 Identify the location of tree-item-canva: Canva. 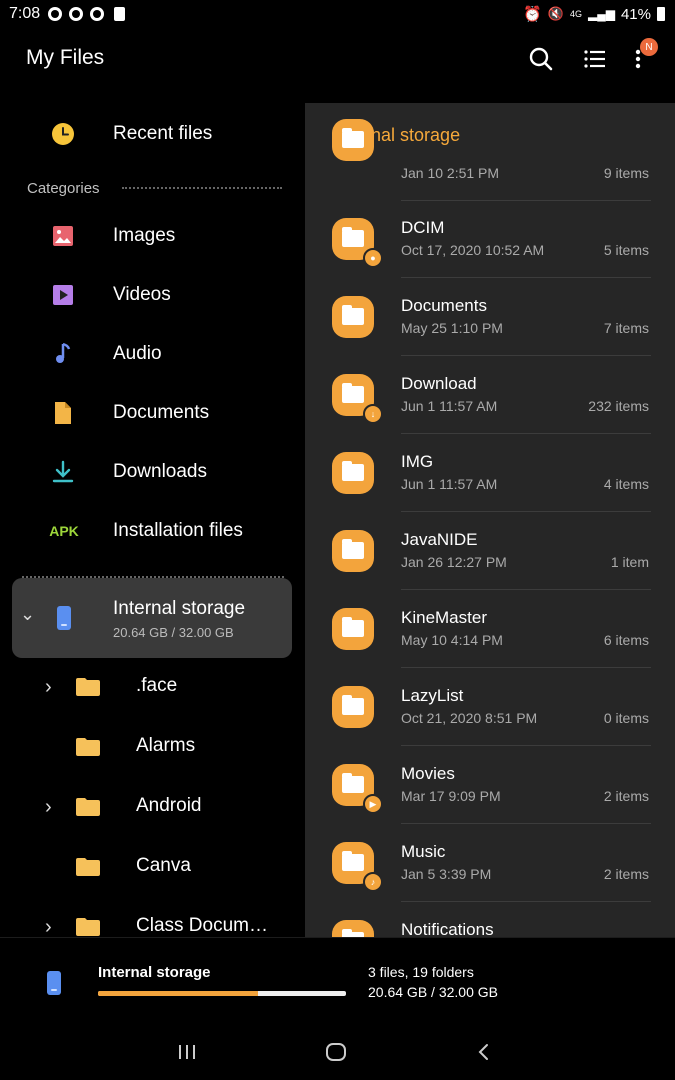
(150, 868).